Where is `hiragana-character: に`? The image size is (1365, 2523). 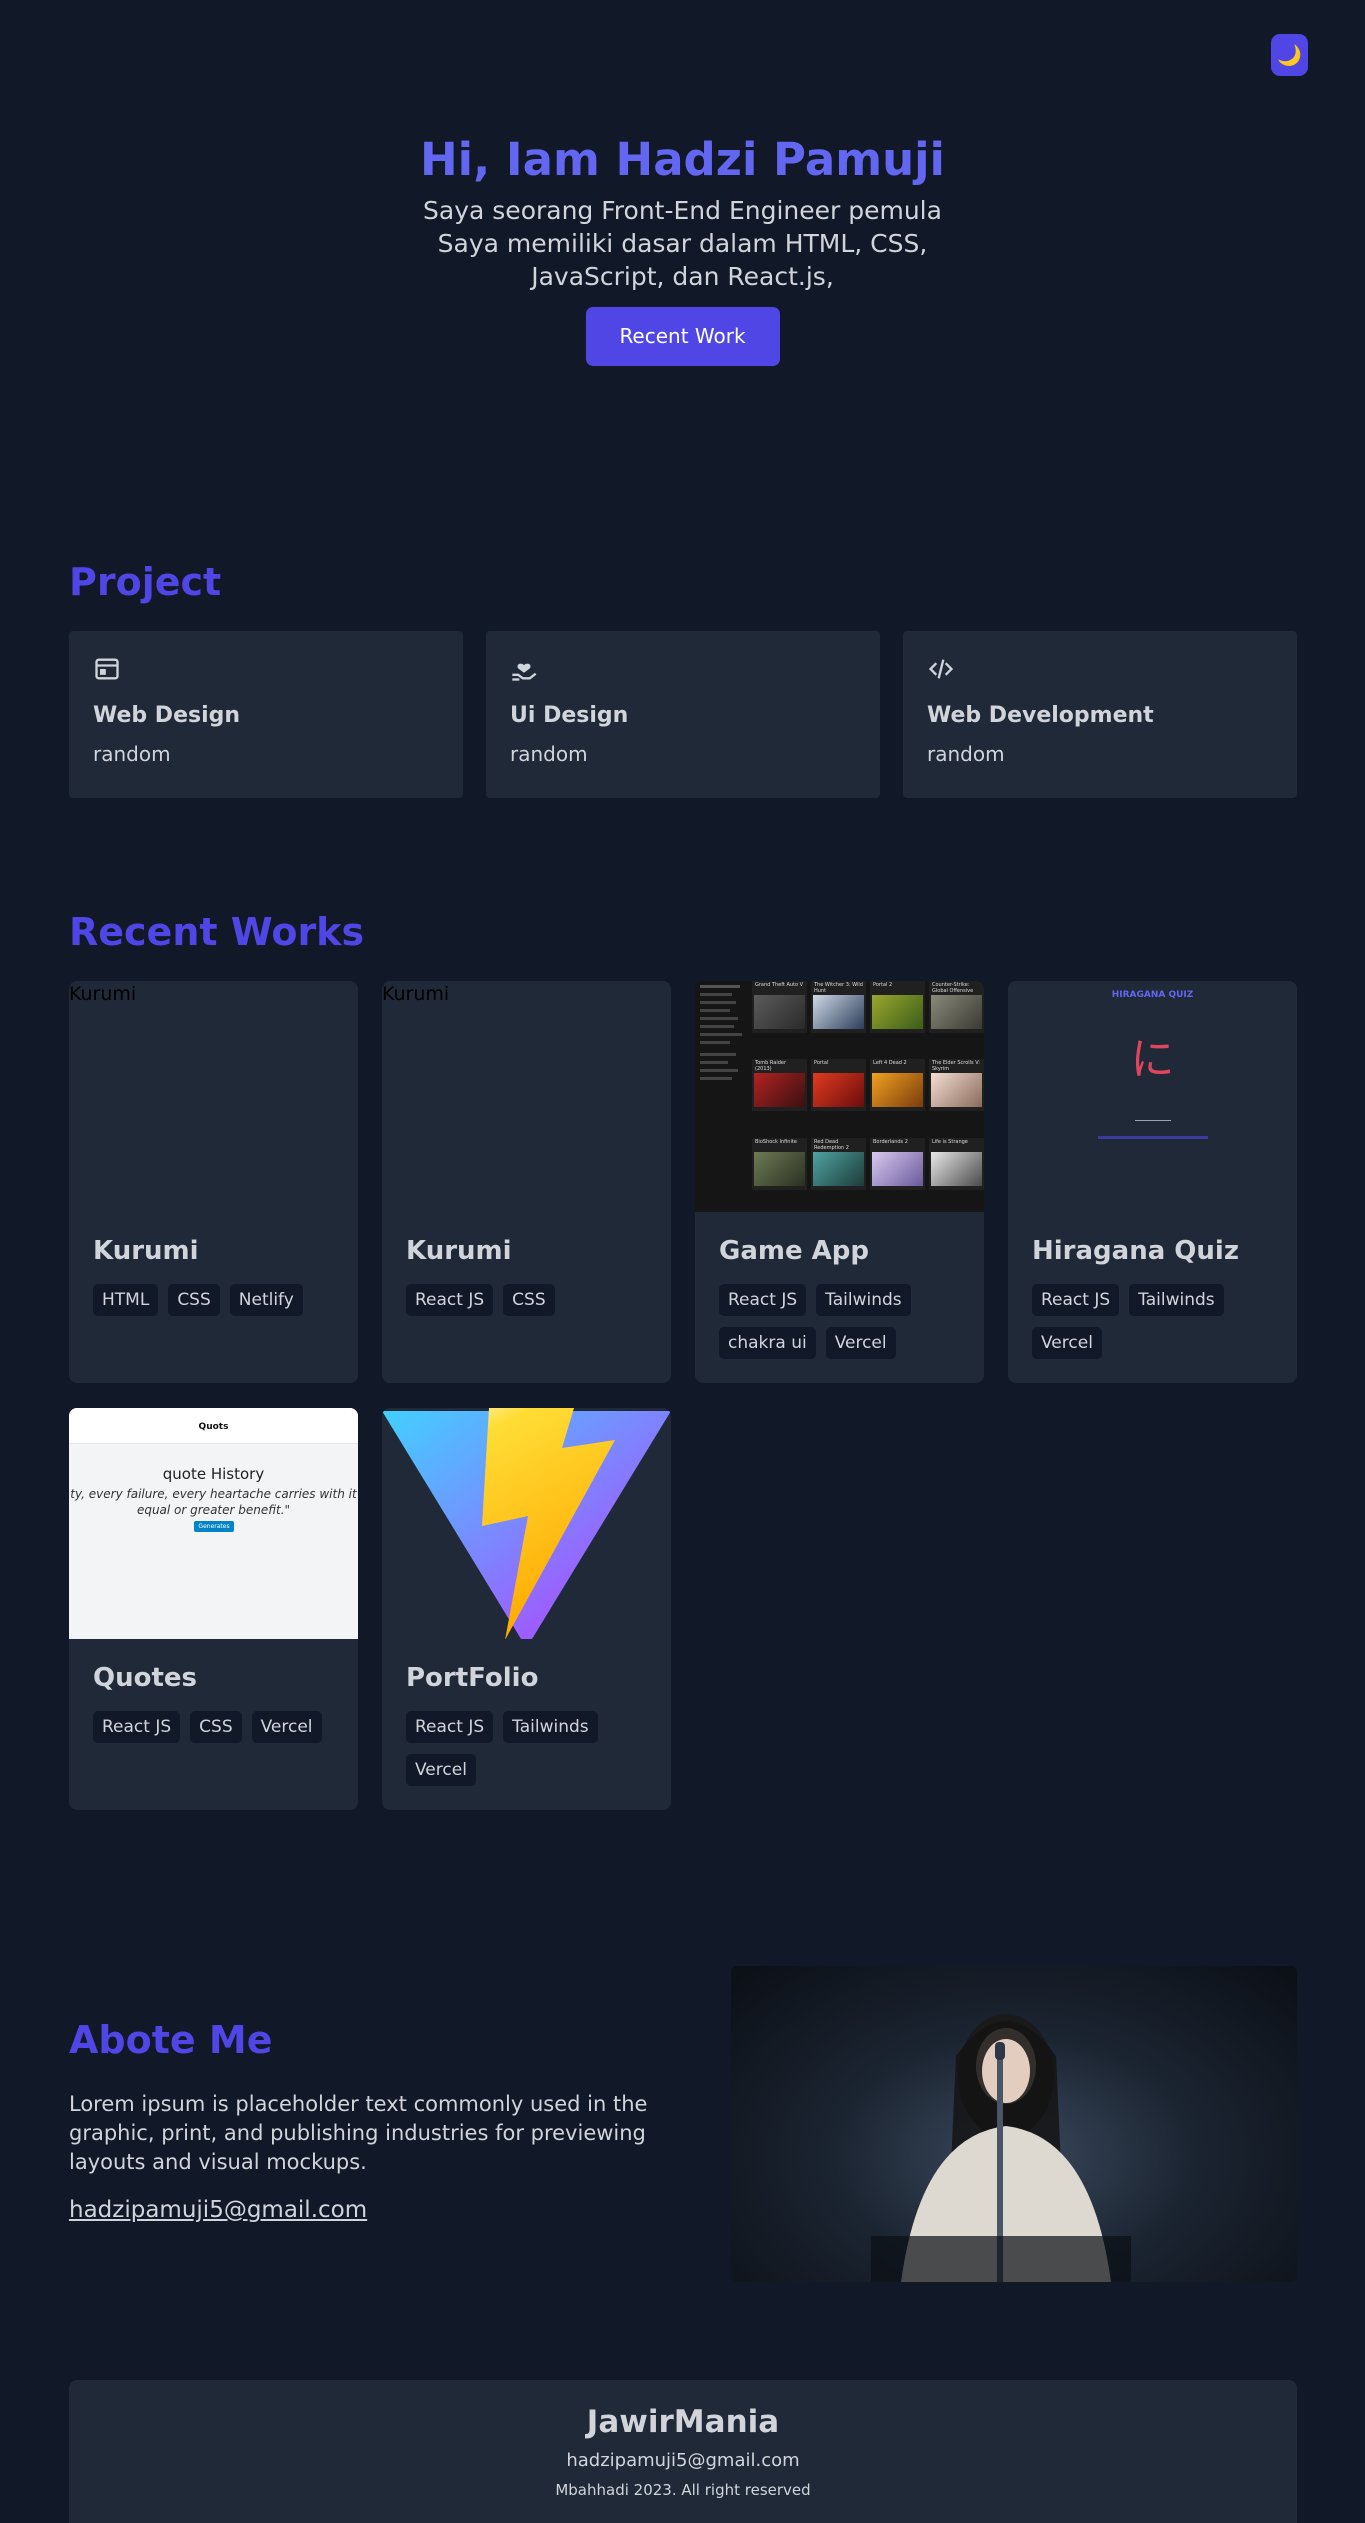 hiragana-character: に is located at coordinates (1152, 1059).